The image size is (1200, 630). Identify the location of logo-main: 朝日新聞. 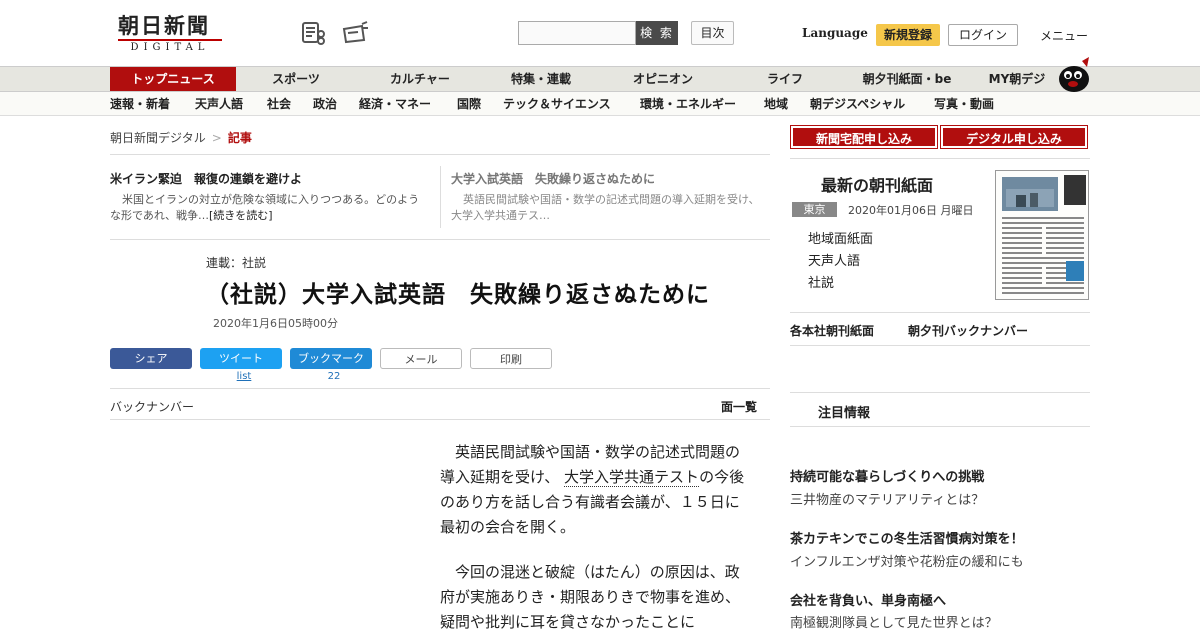
(164, 25).